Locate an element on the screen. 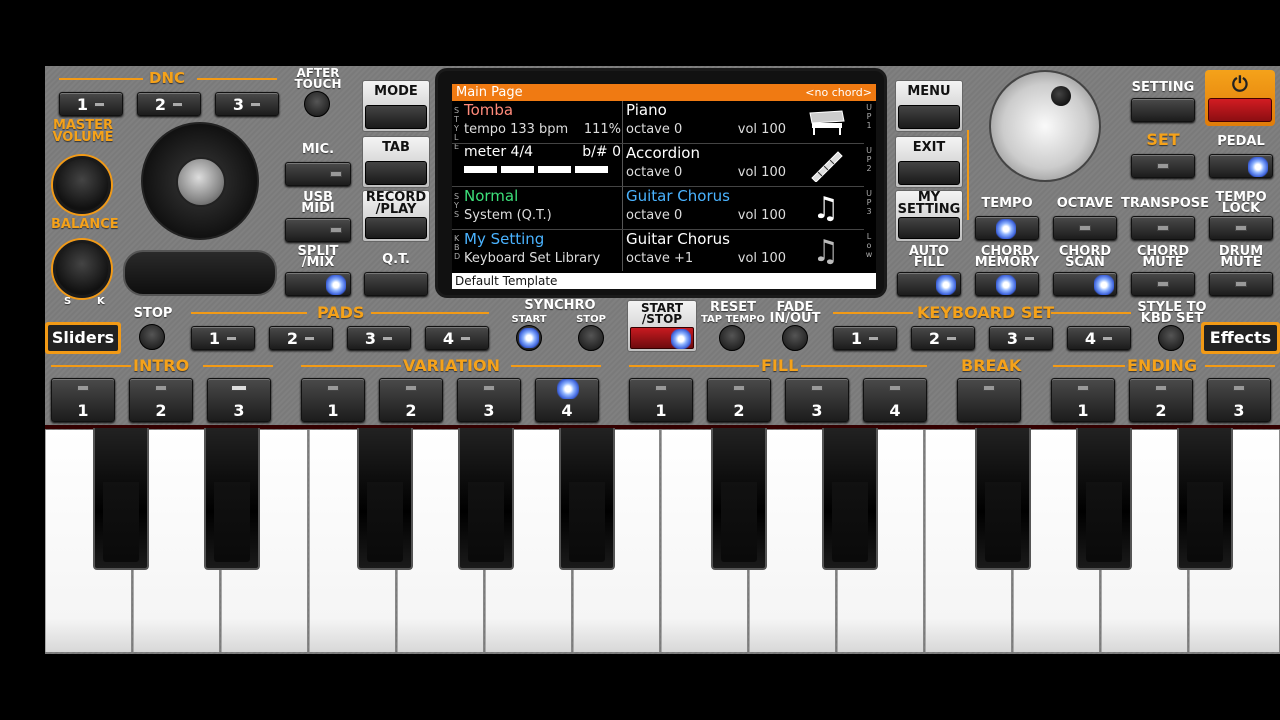  master-volume-label: MASTER VOLUME is located at coordinates (83, 131).